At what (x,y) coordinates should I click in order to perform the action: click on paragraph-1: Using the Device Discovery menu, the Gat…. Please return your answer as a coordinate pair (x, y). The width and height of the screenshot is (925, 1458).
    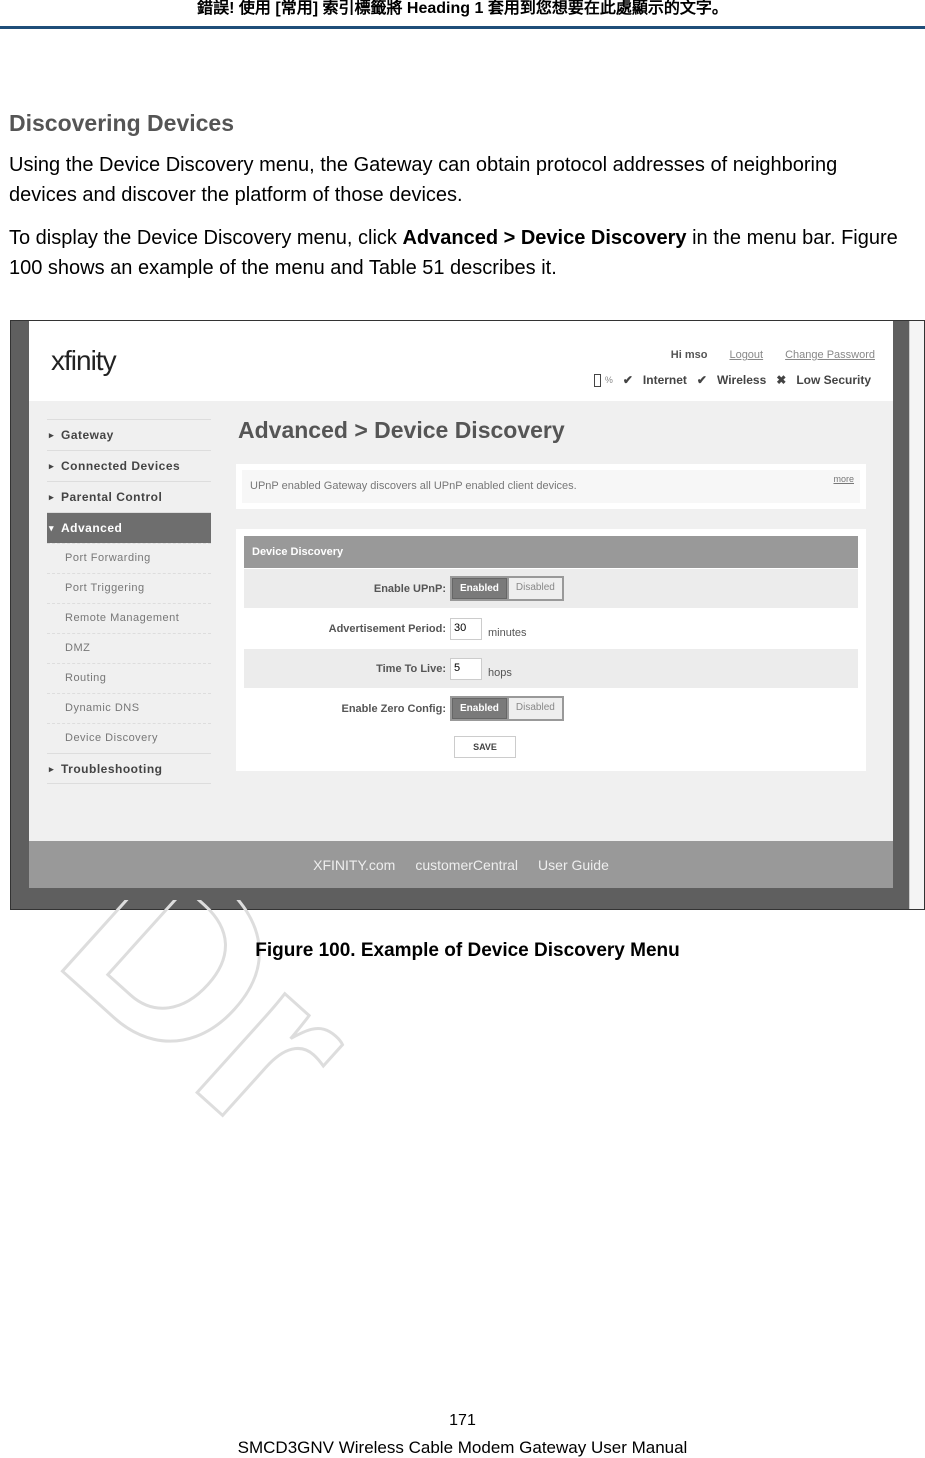
    Looking at the image, I should click on (423, 180).